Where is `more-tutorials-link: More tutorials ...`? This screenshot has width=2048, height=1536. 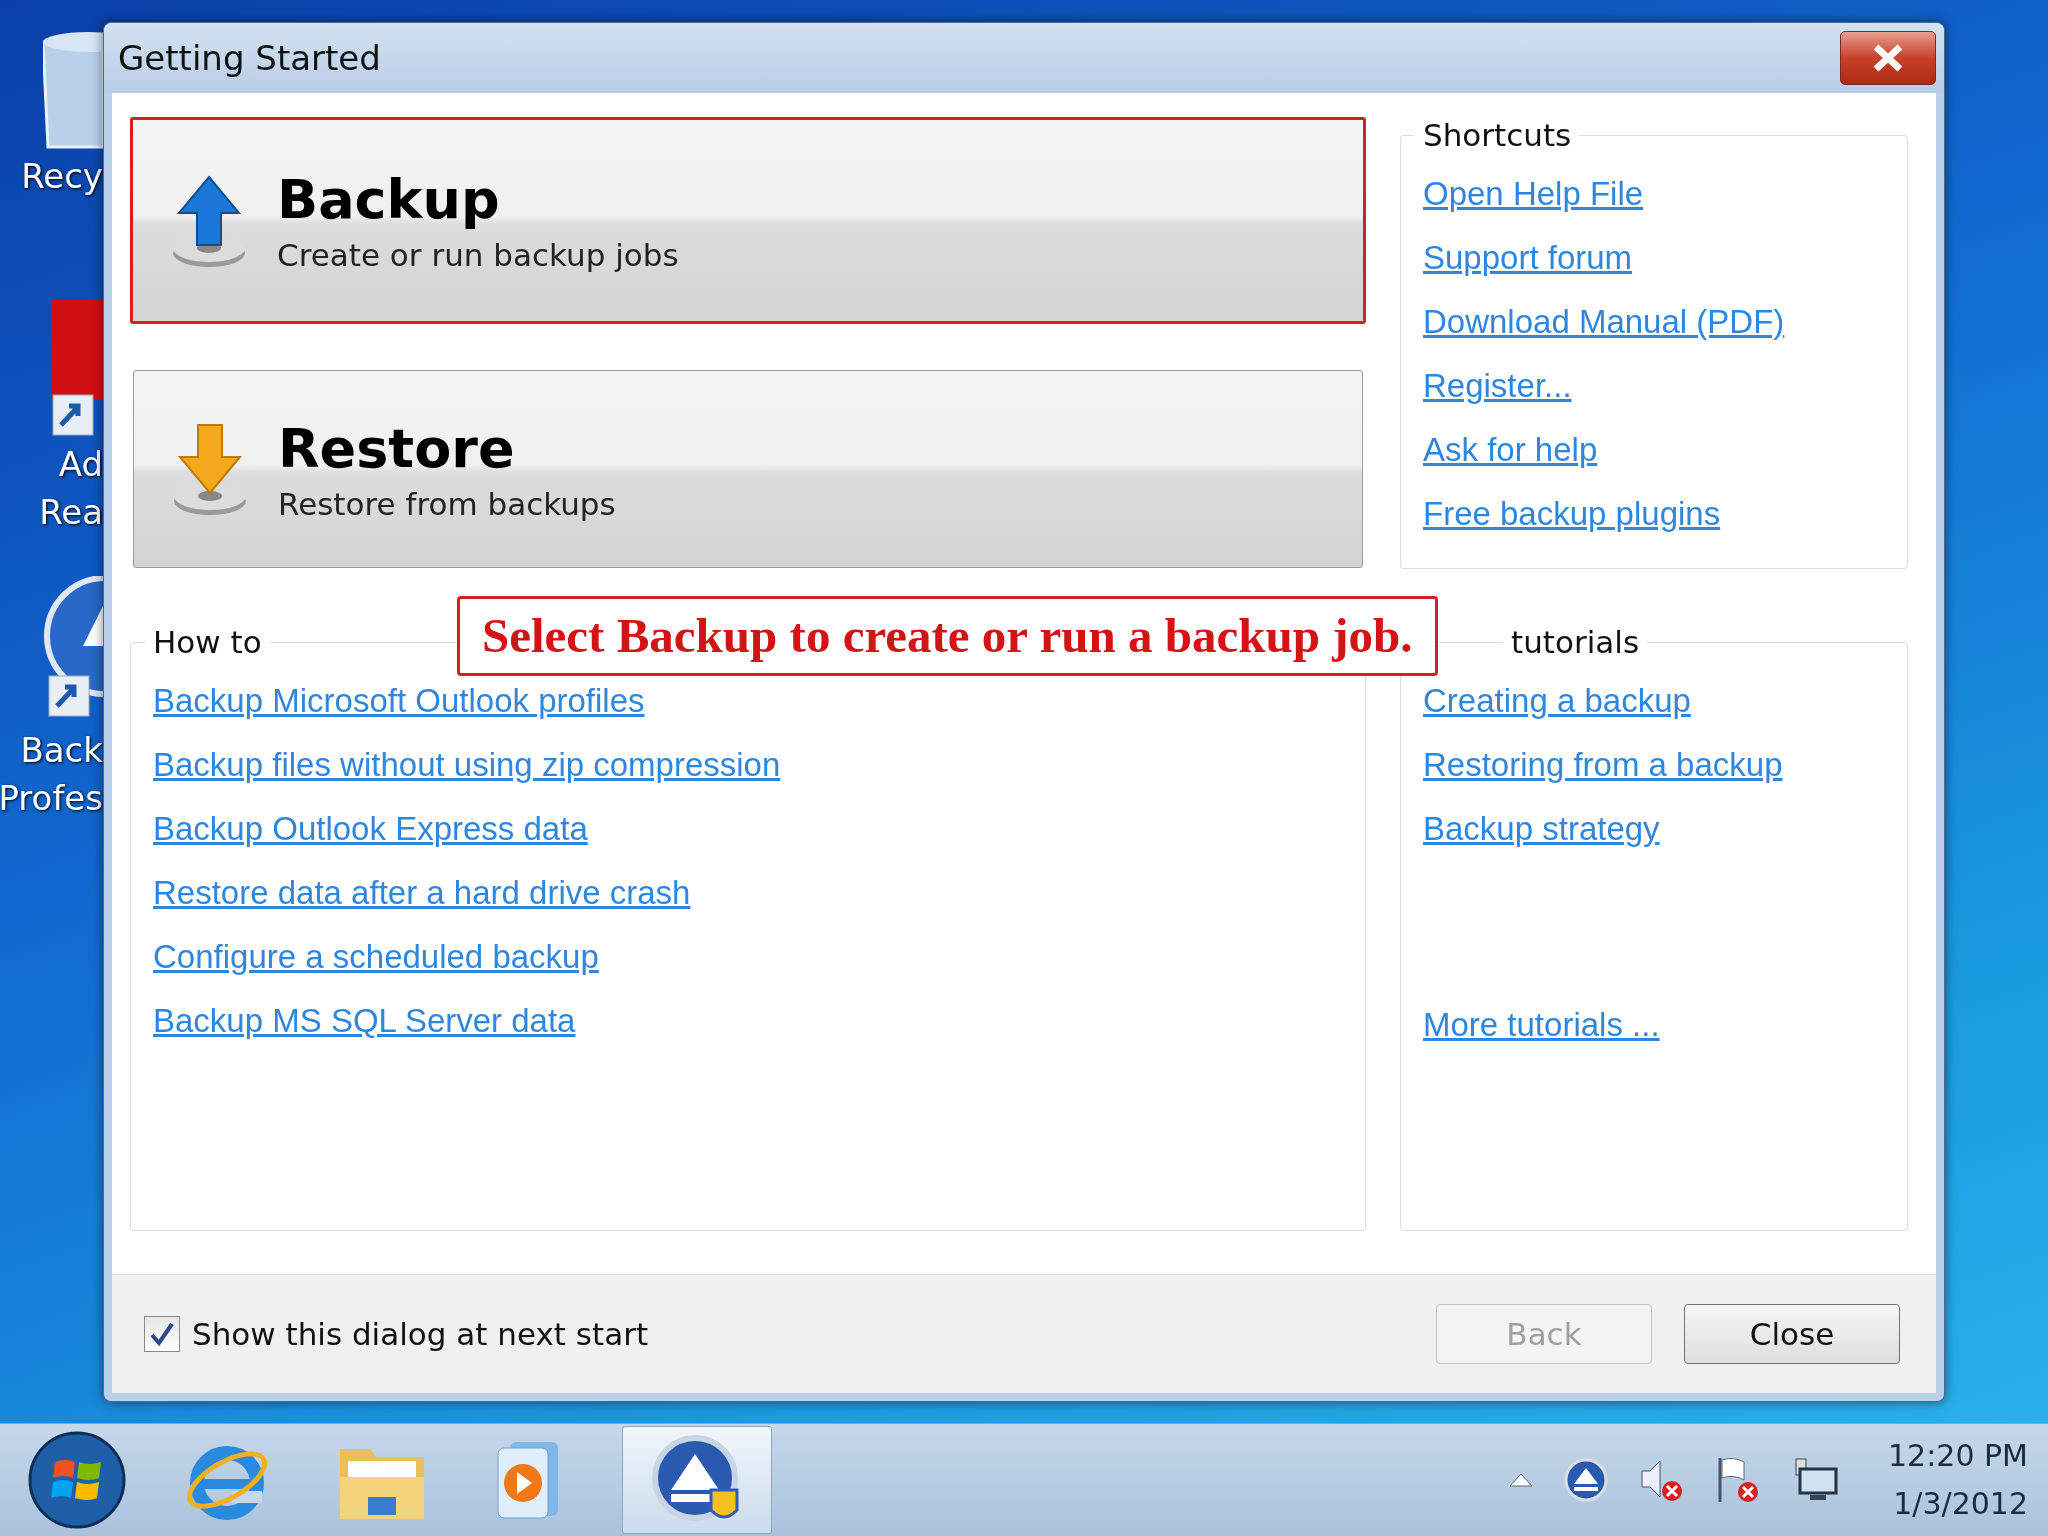
more-tutorials-link: More tutorials ... is located at coordinates (1541, 1025).